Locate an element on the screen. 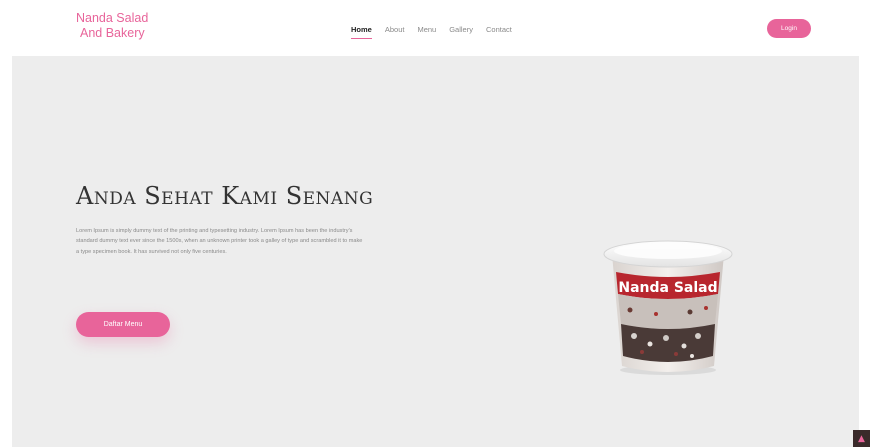  login-button: Login is located at coordinates (789, 28).